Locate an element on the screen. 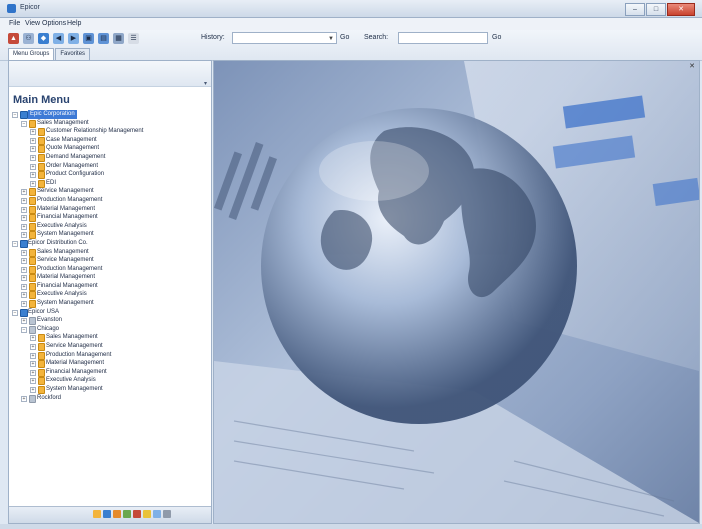  chart-icon is located at coordinates (117, 514).